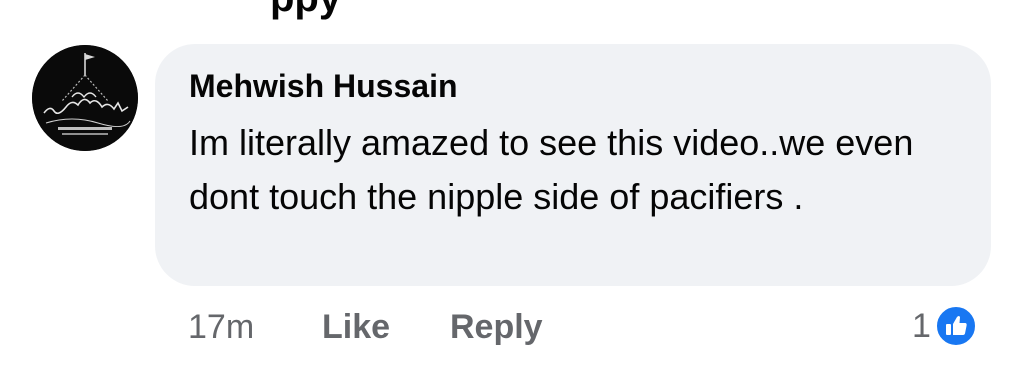  What do you see at coordinates (955, 326) in the screenshot?
I see `thumbs-up-icon` at bounding box center [955, 326].